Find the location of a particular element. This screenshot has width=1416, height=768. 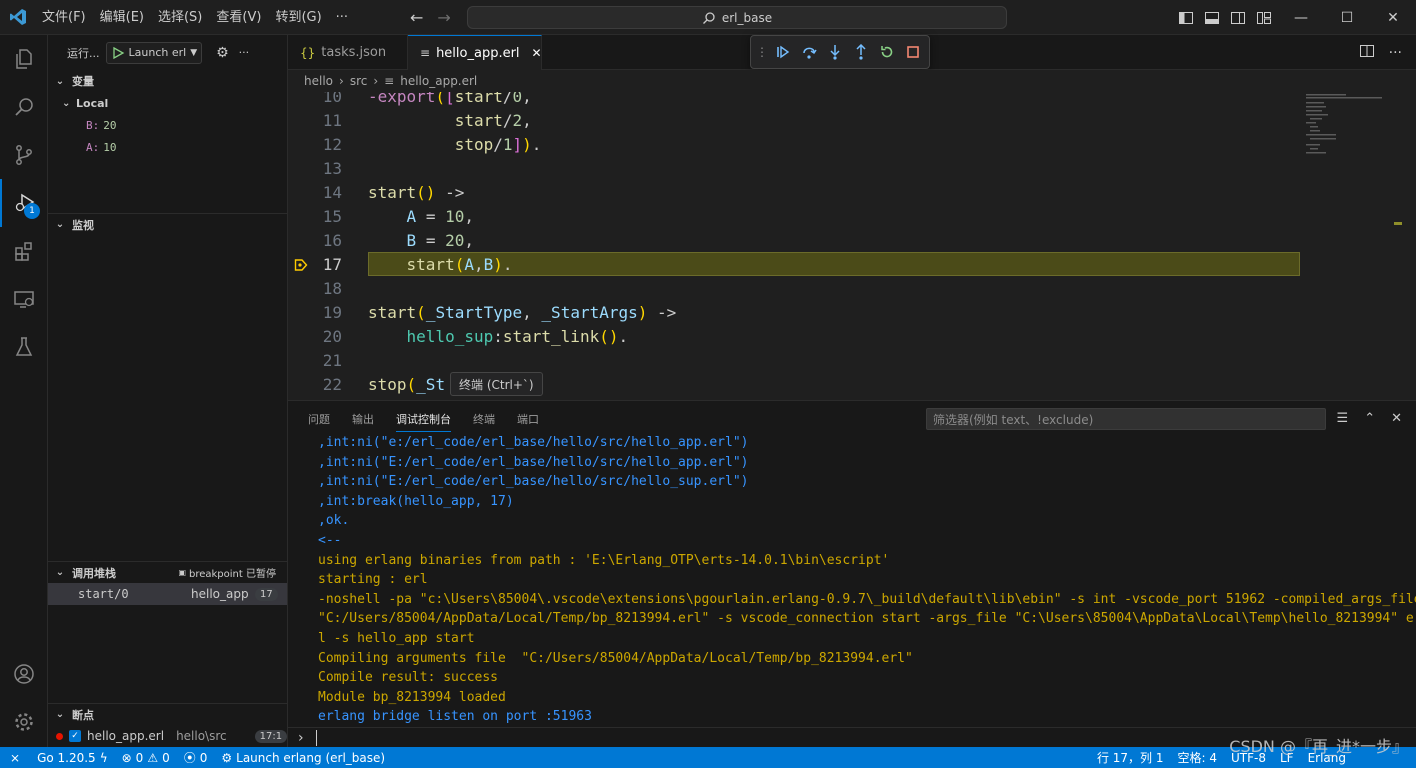

toggle-primary-sidebar-icon is located at coordinates (1186, 18).